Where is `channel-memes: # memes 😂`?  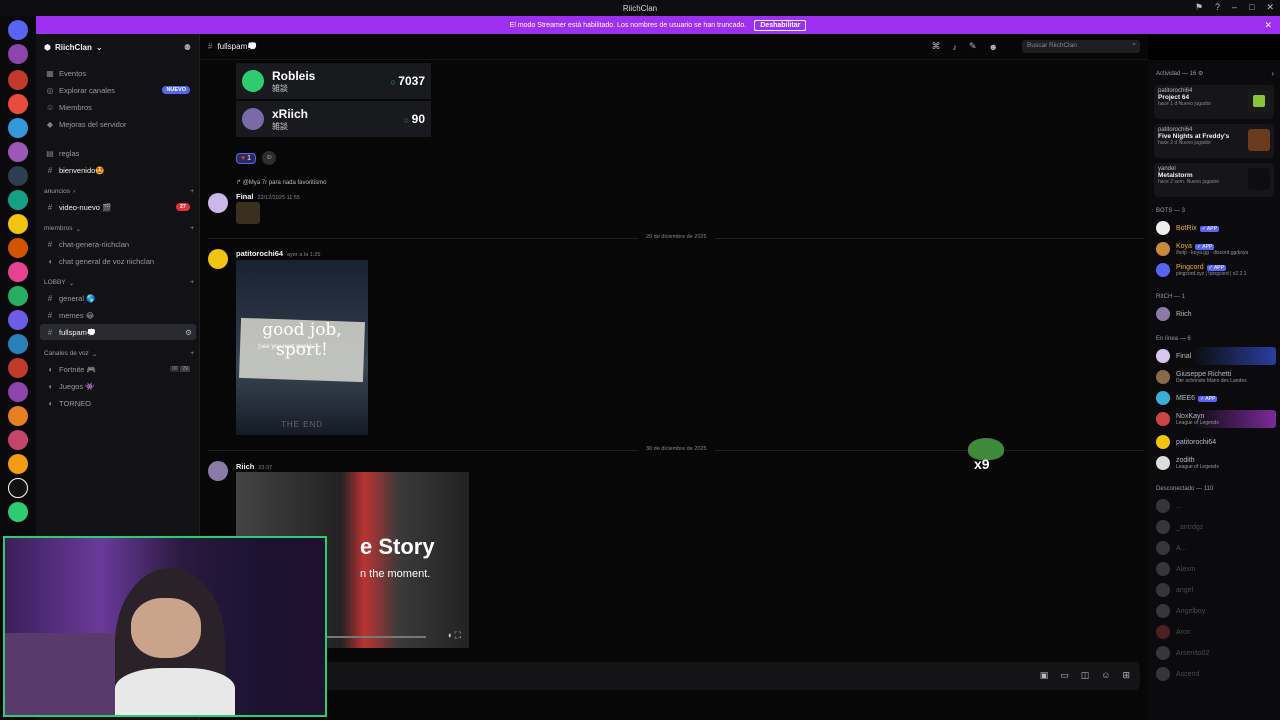
channel-memes: # memes 😂 is located at coordinates (118, 315).